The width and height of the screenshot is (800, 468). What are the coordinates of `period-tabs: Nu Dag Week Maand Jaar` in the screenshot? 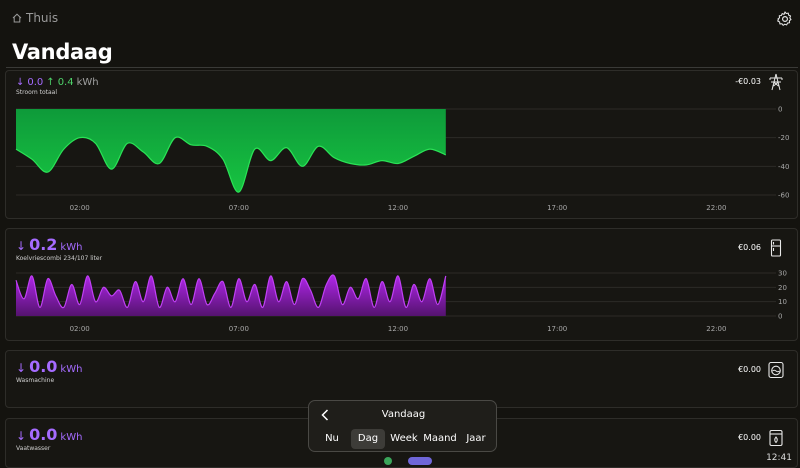 It's located at (404, 439).